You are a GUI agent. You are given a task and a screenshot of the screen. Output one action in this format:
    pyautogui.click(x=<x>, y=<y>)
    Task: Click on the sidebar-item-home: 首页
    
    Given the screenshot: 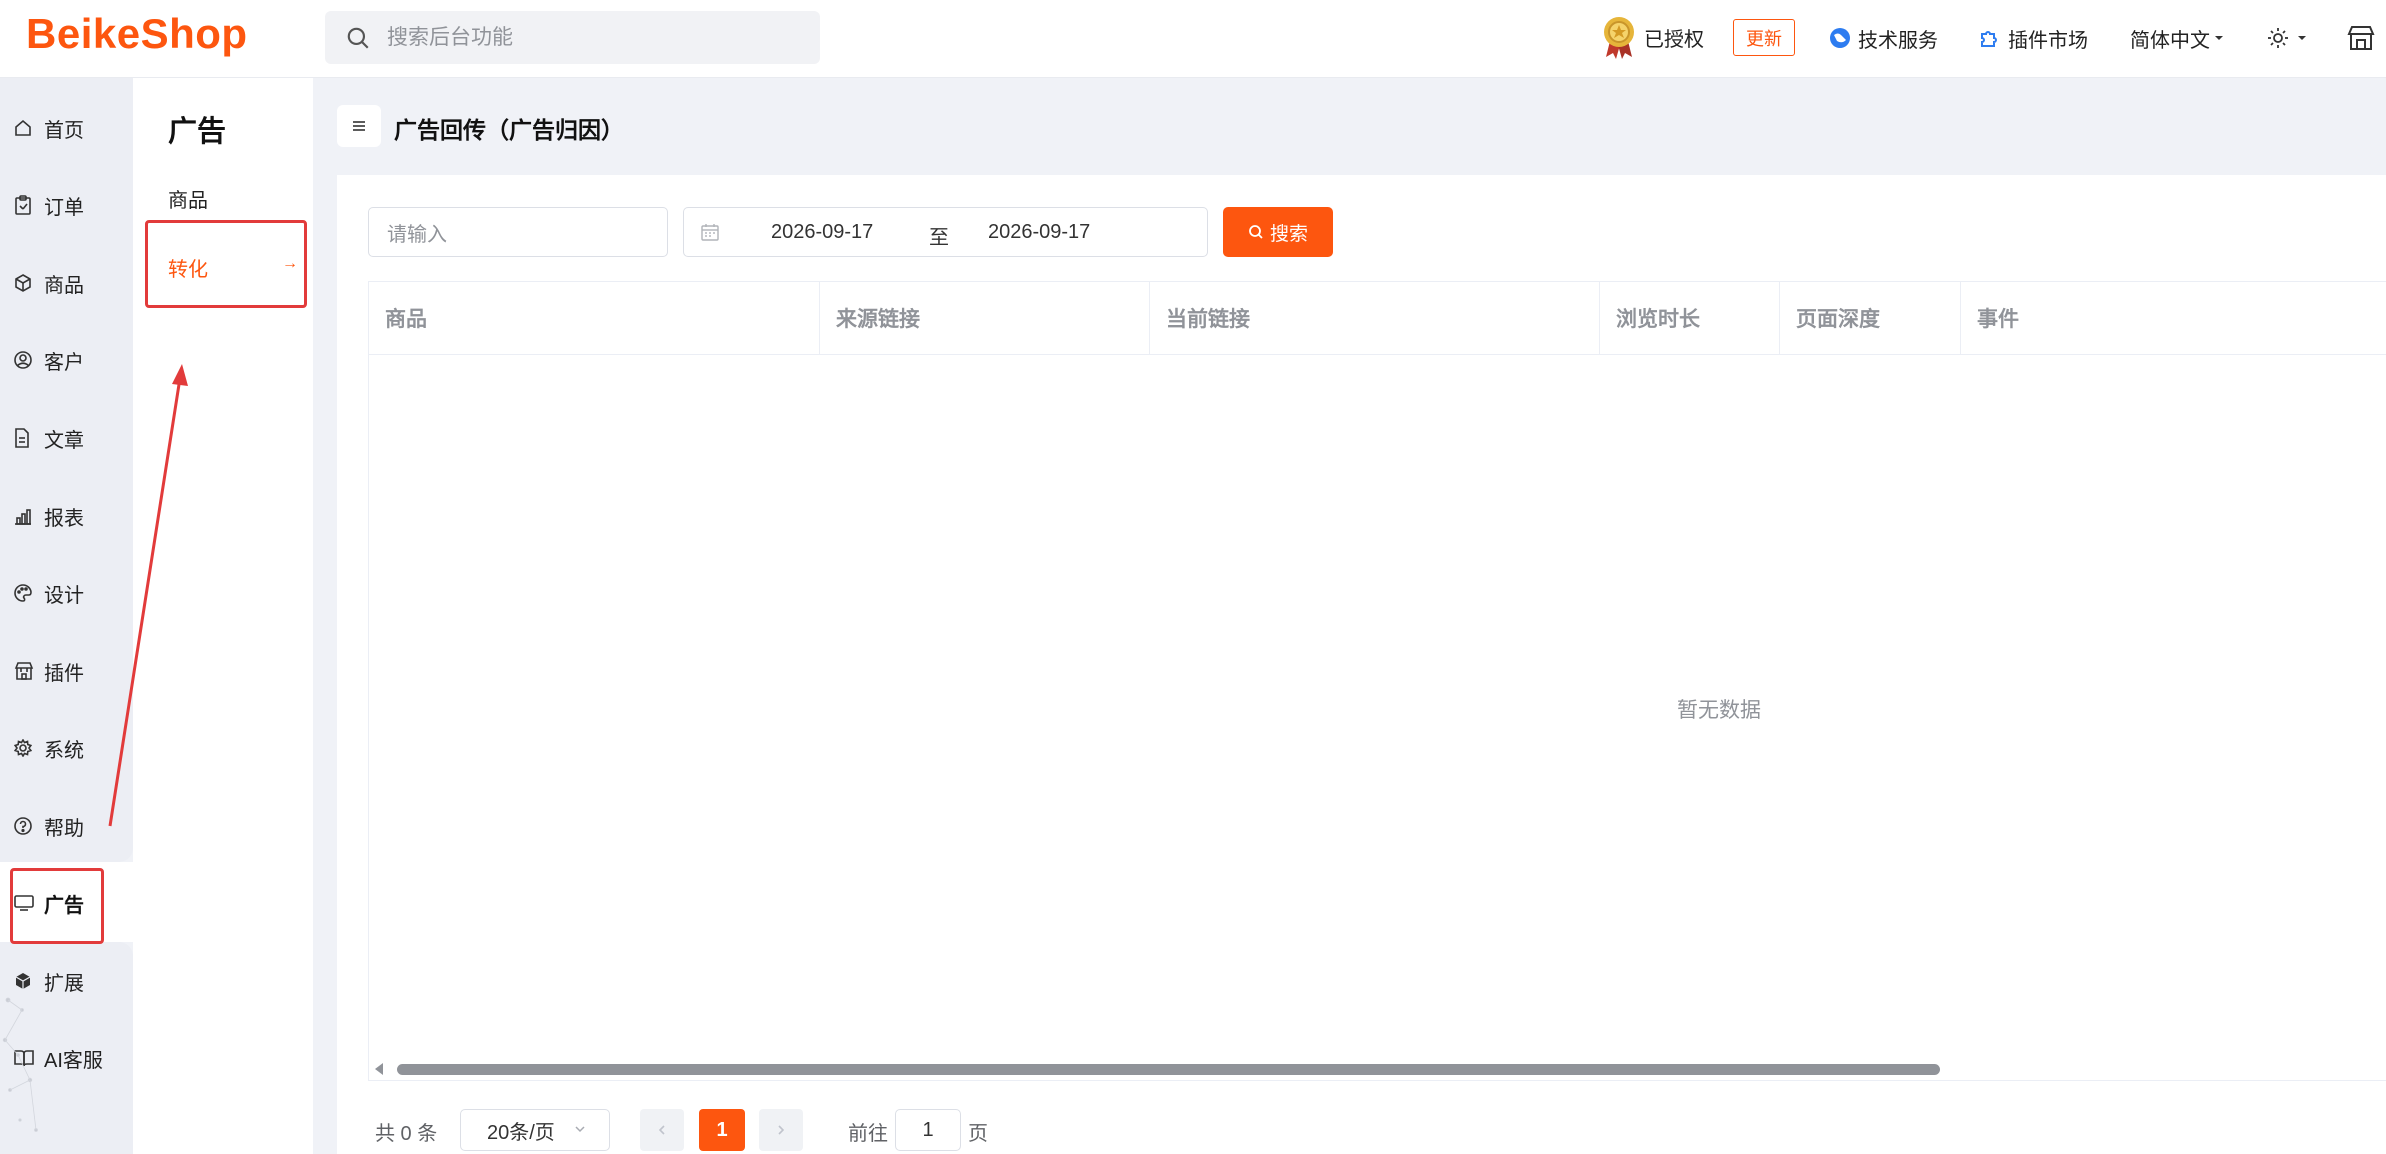 What is the action you would take?
    pyautogui.click(x=66, y=128)
    